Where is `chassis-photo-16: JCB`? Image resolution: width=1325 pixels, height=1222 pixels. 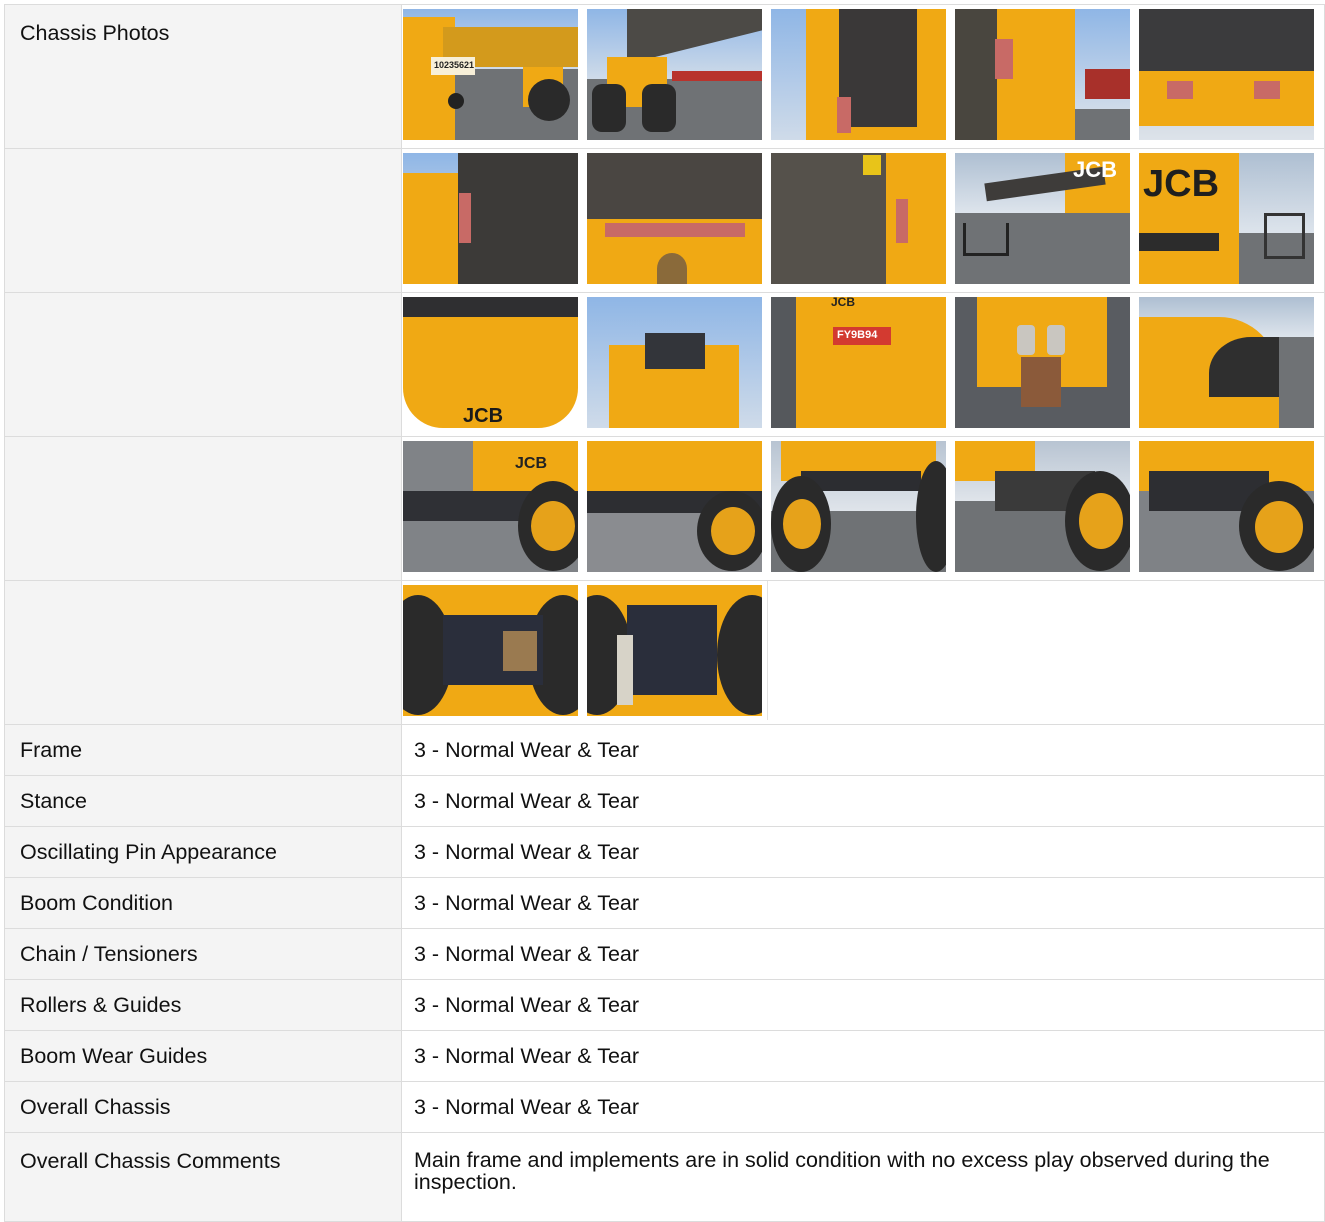
chassis-photo-16: JCB is located at coordinates (490, 506).